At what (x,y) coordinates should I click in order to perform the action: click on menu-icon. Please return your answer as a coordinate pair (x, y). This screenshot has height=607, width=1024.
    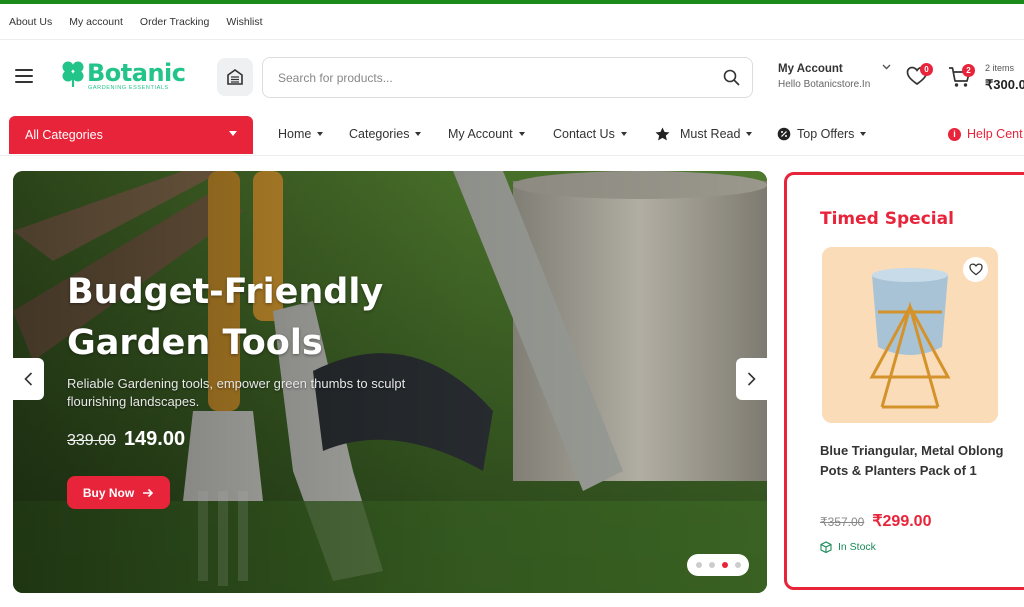
    Looking at the image, I should click on (24, 76).